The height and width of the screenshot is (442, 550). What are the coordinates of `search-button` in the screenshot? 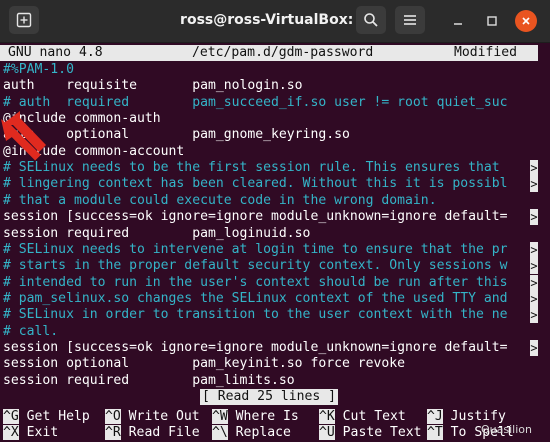 It's located at (371, 20).